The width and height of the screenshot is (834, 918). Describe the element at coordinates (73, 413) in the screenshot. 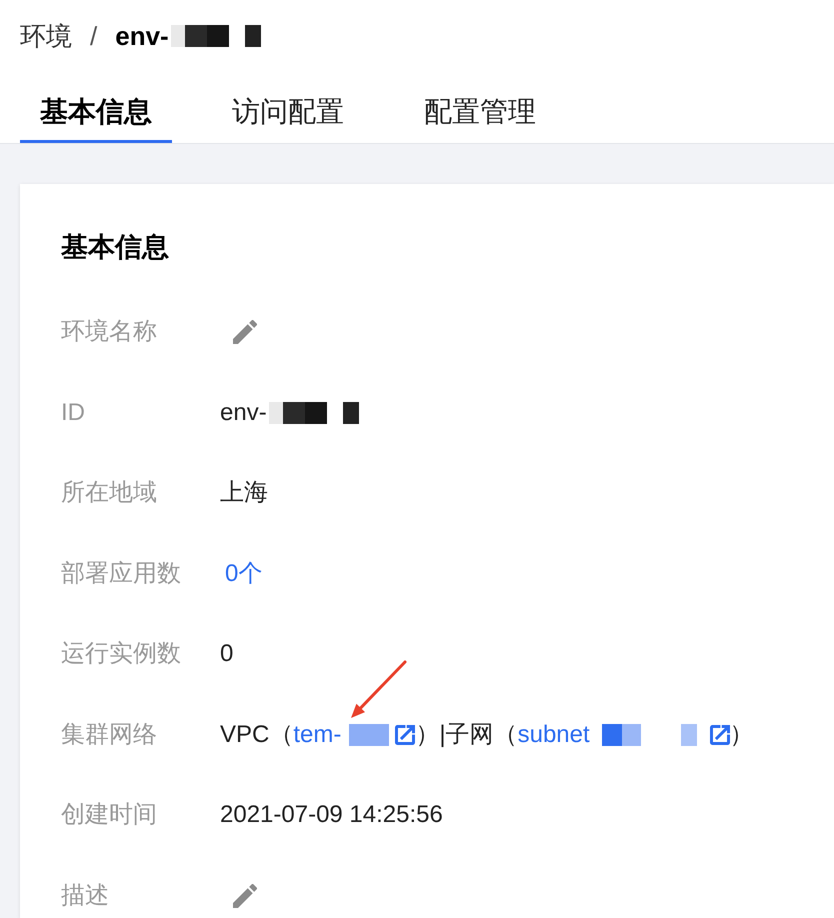

I see `field-label: ID` at that location.